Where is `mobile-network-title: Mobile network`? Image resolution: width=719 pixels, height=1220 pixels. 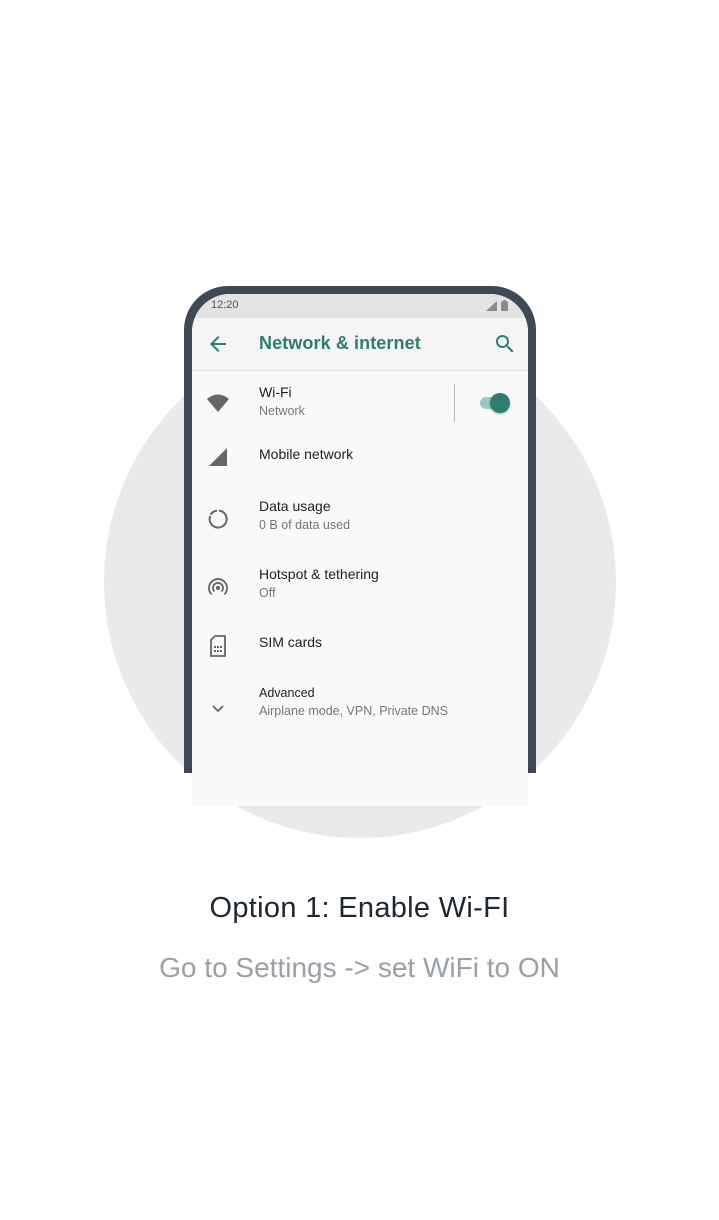 mobile-network-title: Mobile network is located at coordinates (306, 454).